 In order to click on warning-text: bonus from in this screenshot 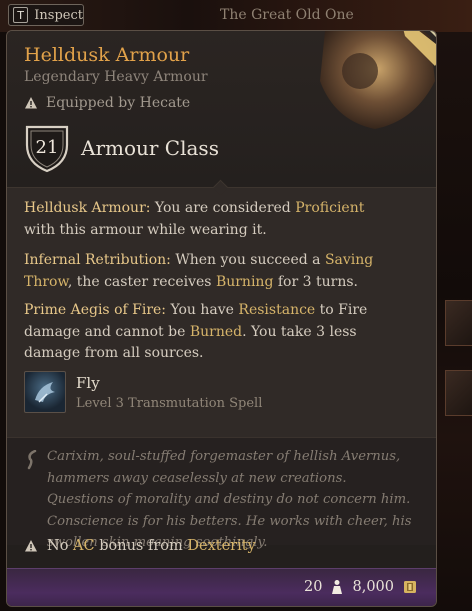, I will do `click(141, 546)`.